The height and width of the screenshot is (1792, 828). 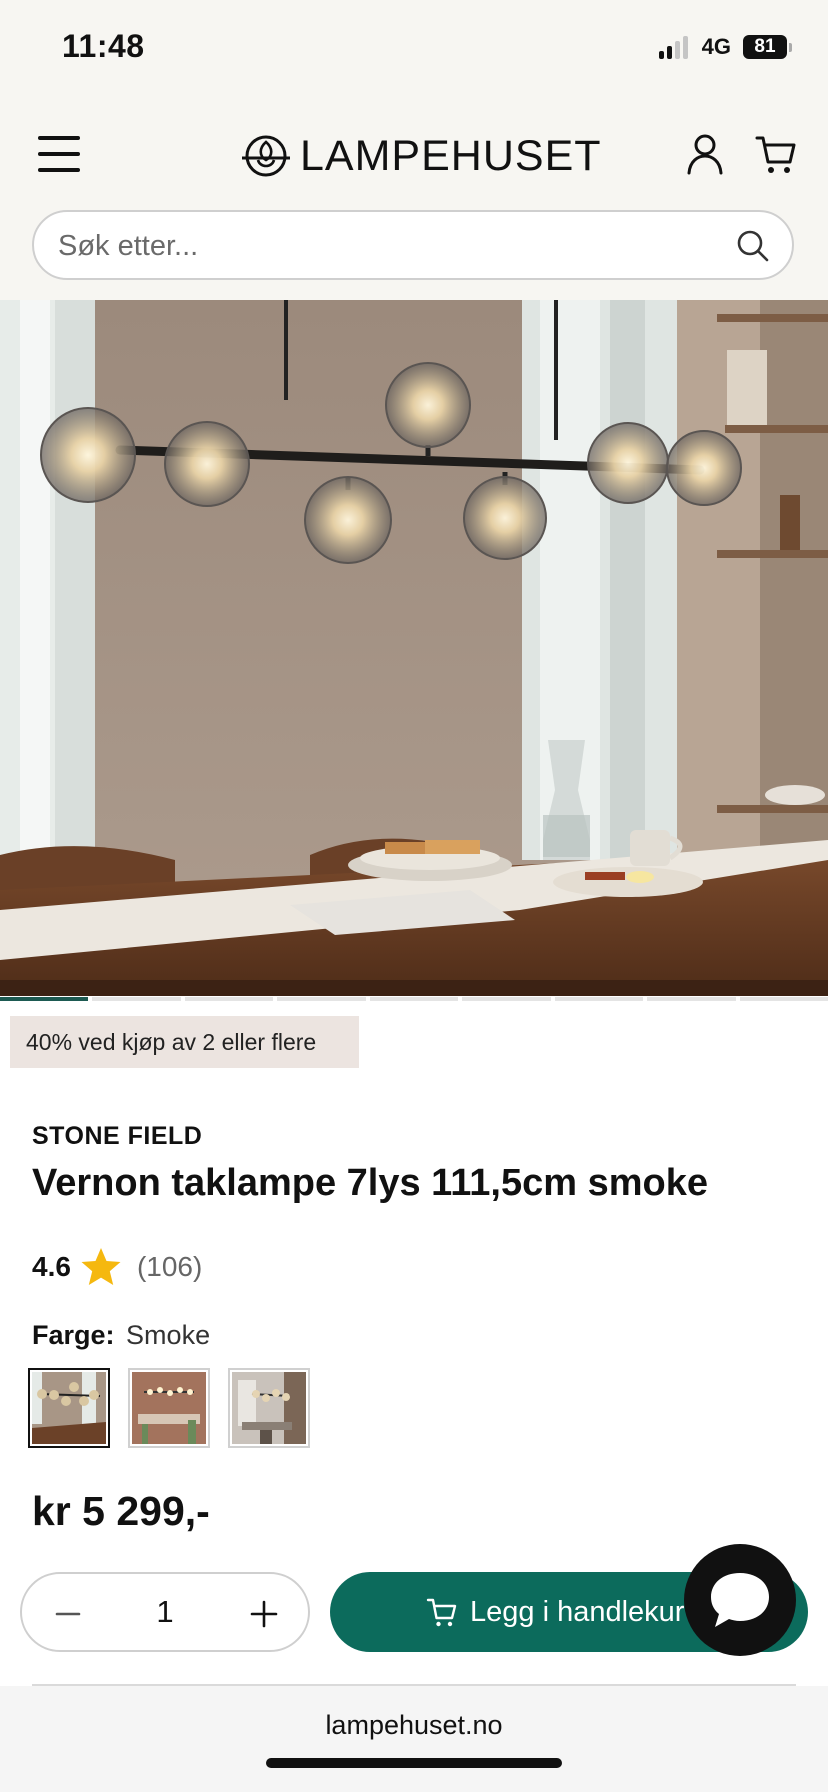 What do you see at coordinates (716, 46) in the screenshot?
I see `network-type: 4G` at bounding box center [716, 46].